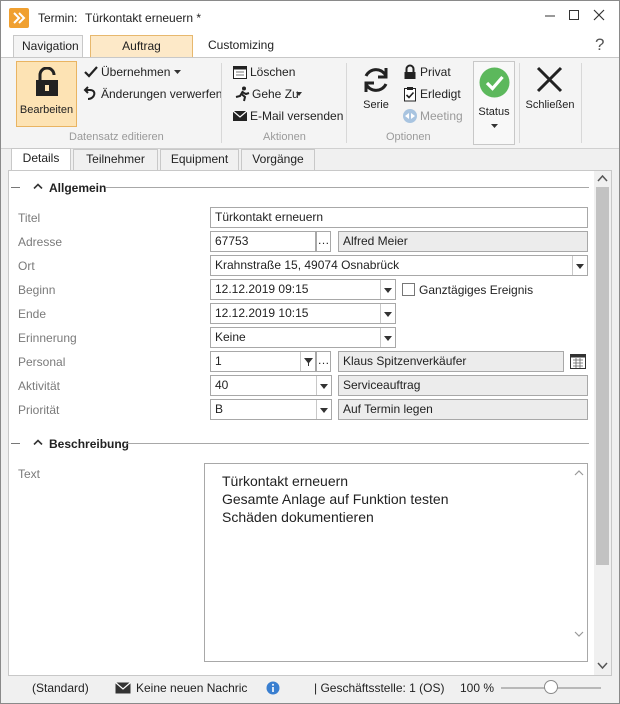 The height and width of the screenshot is (704, 620). Describe the element at coordinates (271, 385) in the screenshot. I see `aktivitaet-dropdown: 40` at that location.